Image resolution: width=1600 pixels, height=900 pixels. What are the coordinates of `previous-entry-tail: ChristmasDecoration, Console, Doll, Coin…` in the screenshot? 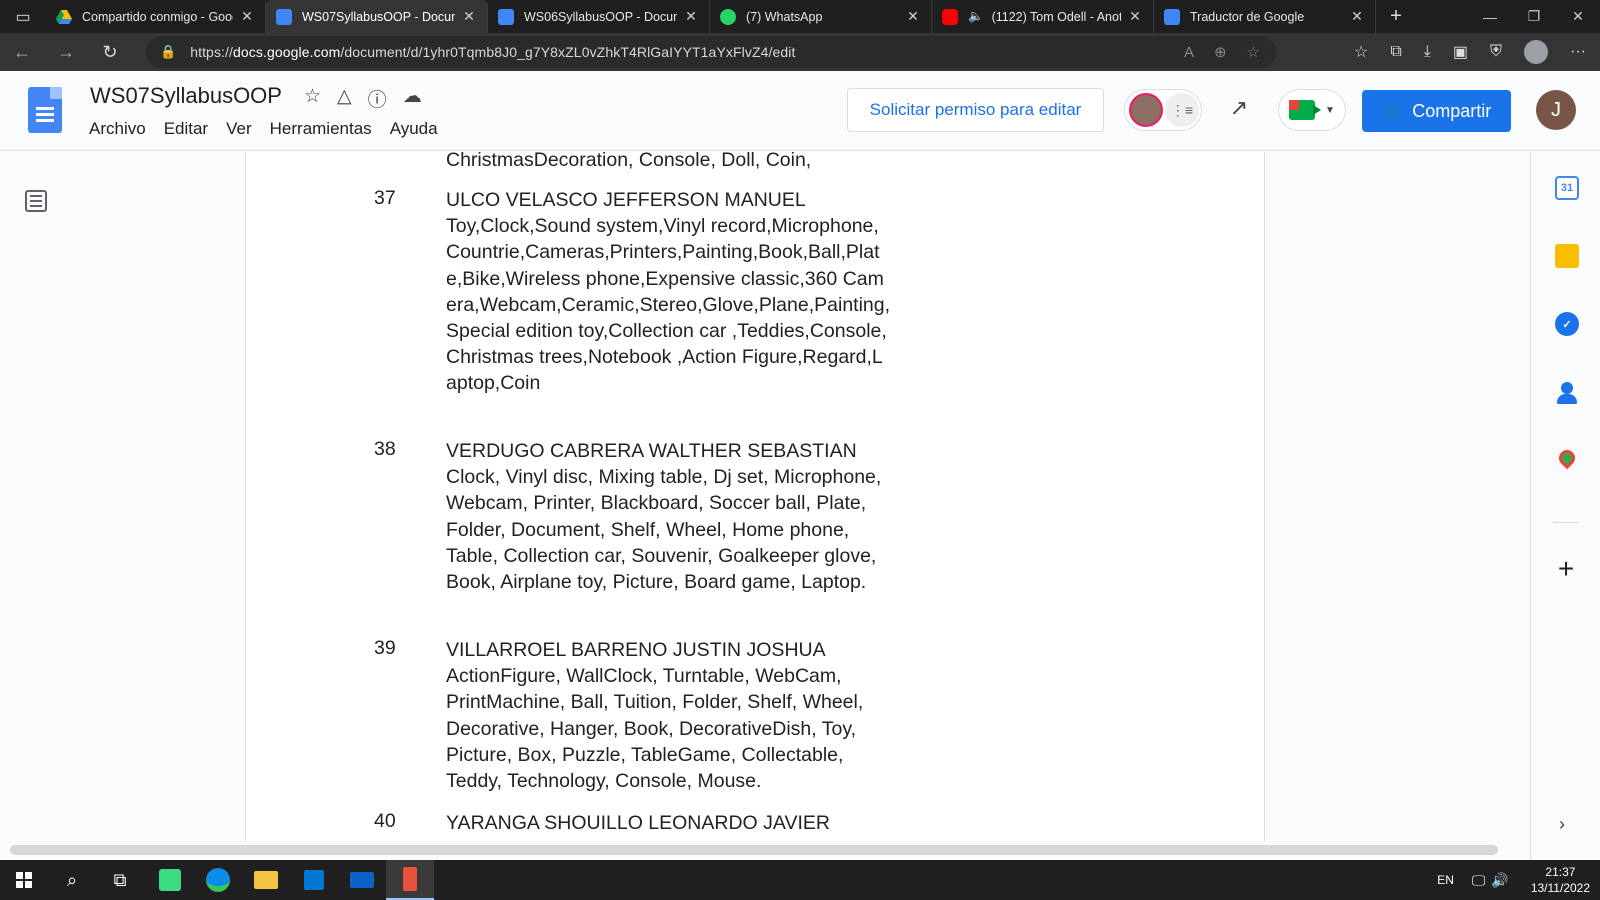 It's located at (629, 161).